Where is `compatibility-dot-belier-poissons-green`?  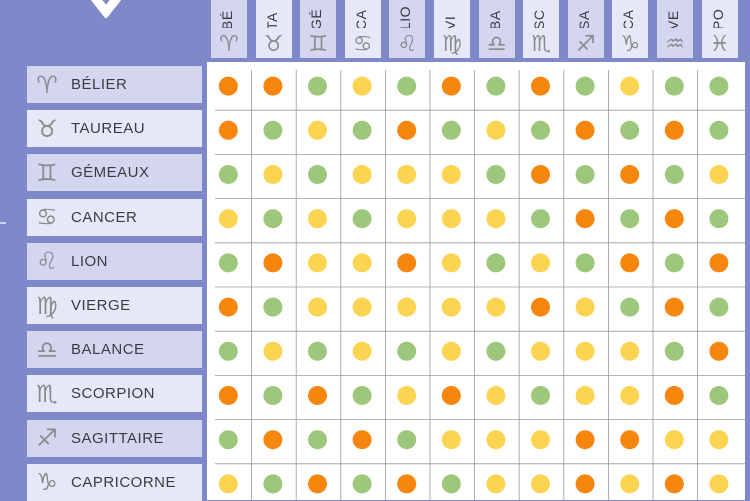 compatibility-dot-belier-poissons-green is located at coordinates (719, 86).